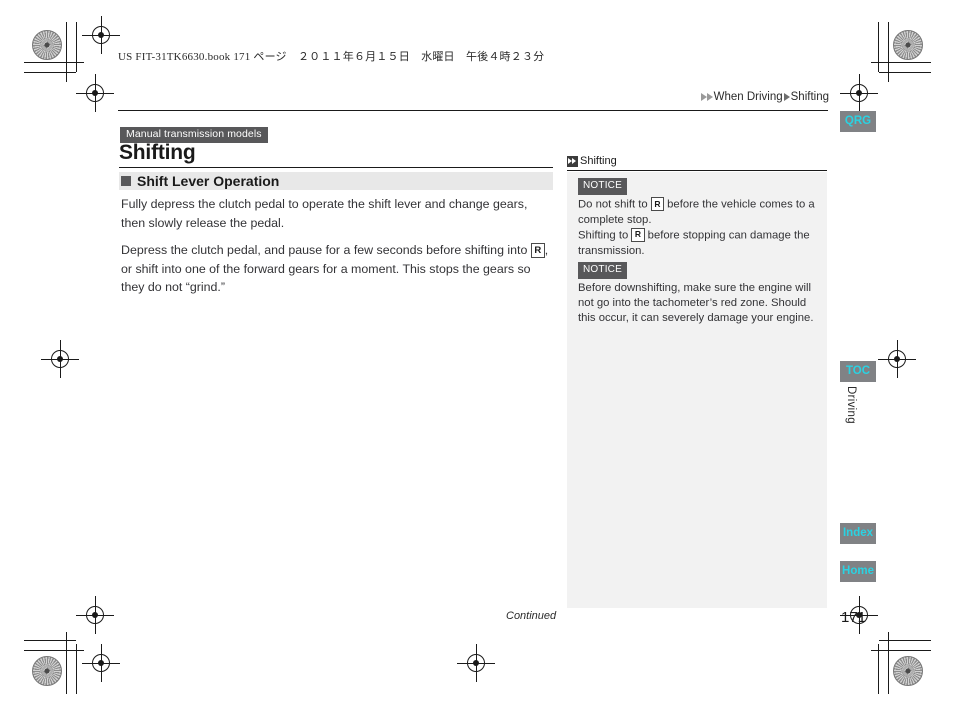  I want to click on tab-toc: TOC, so click(858, 371).